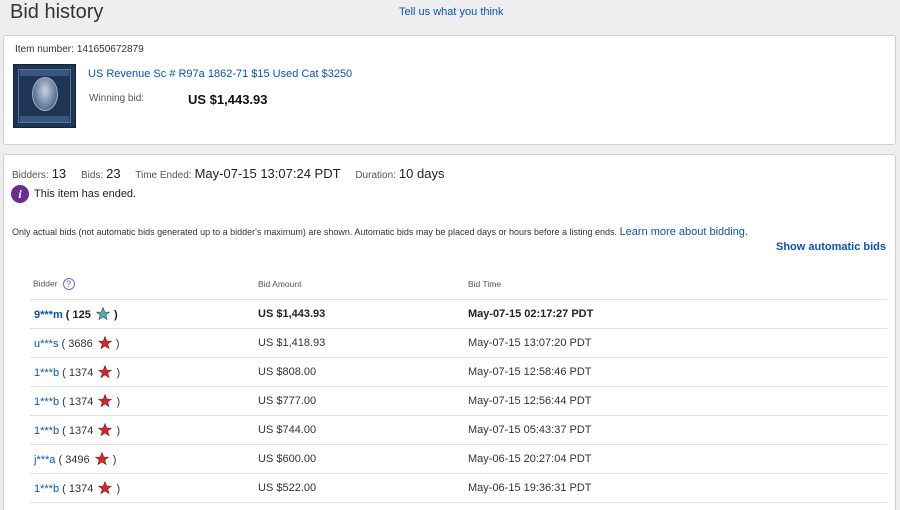 This screenshot has width=900, height=510. What do you see at coordinates (375, 175) in the screenshot?
I see `duration-label: Duration:` at bounding box center [375, 175].